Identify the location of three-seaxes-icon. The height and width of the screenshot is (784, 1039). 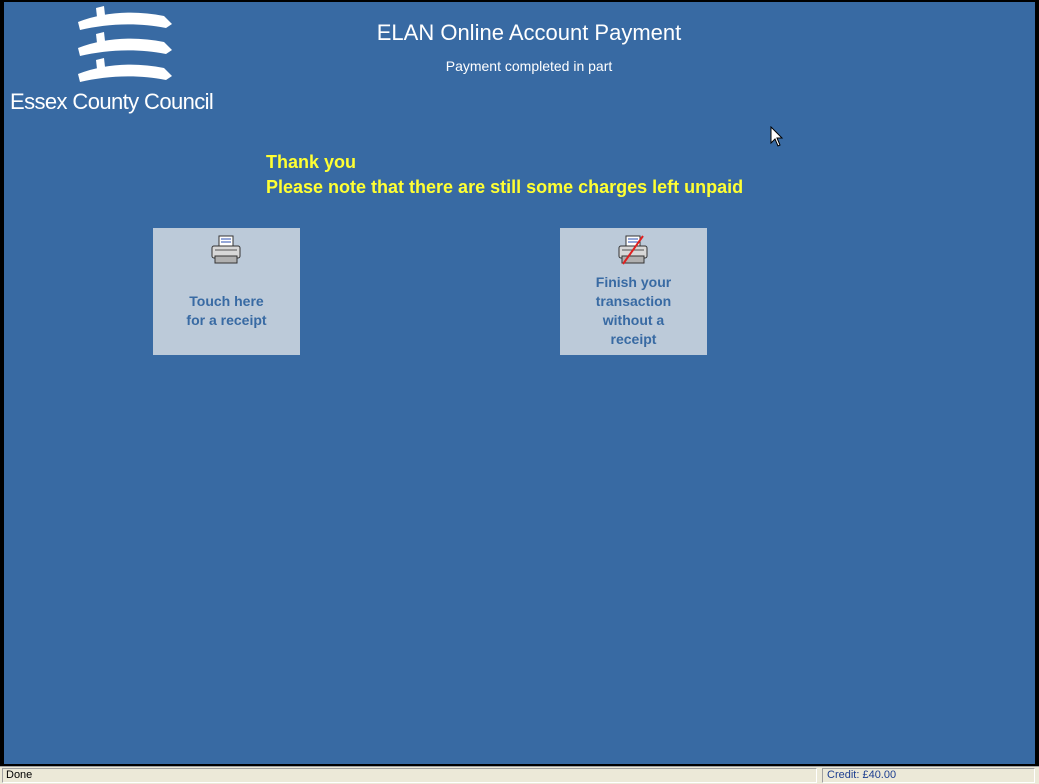
(125, 44).